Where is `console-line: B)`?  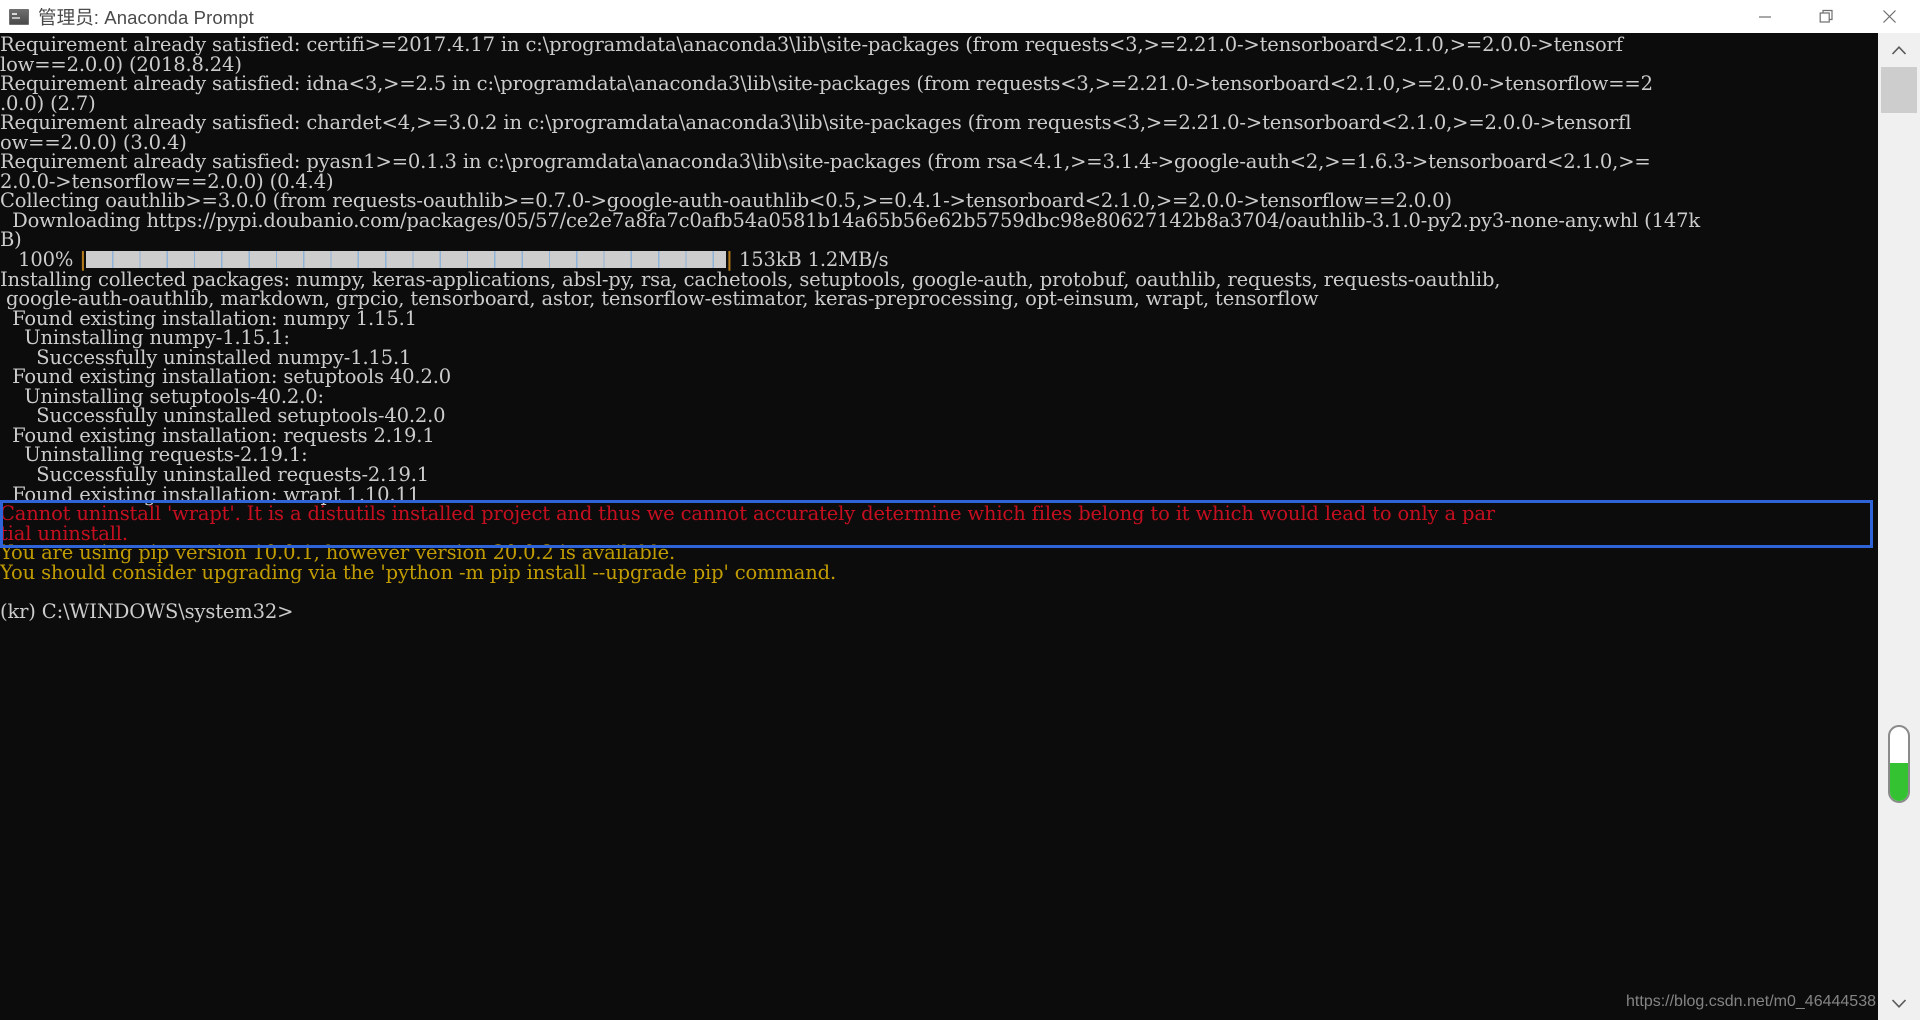 console-line: B) is located at coordinates (11, 240).